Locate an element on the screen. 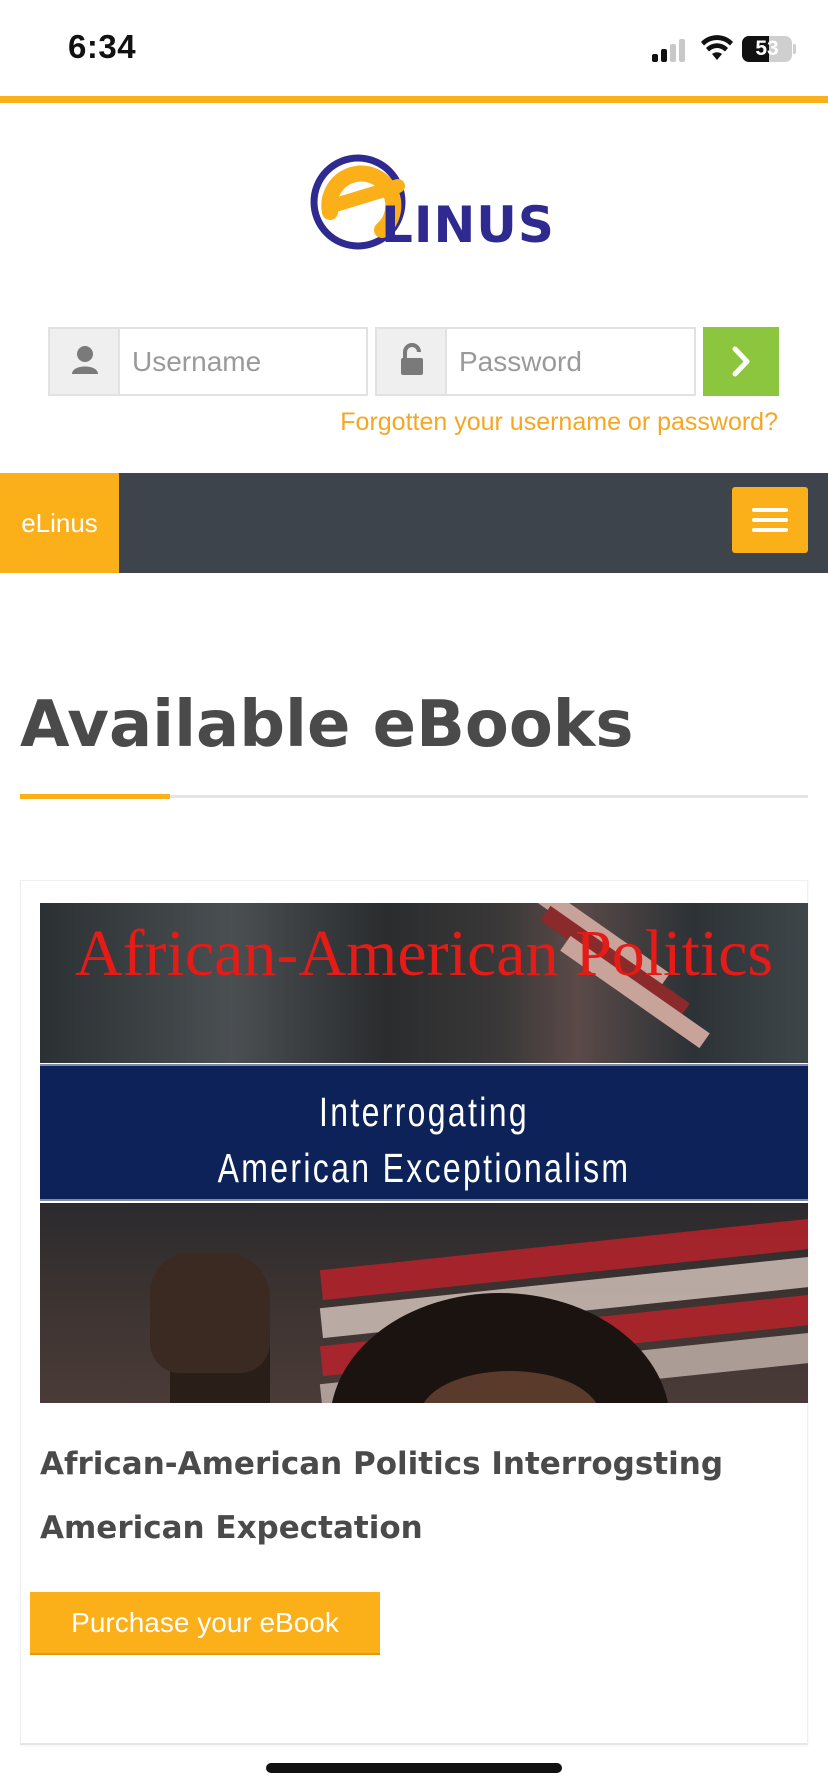 This screenshot has height=1792, width=828. logo-text: LINUS is located at coordinates (468, 225).